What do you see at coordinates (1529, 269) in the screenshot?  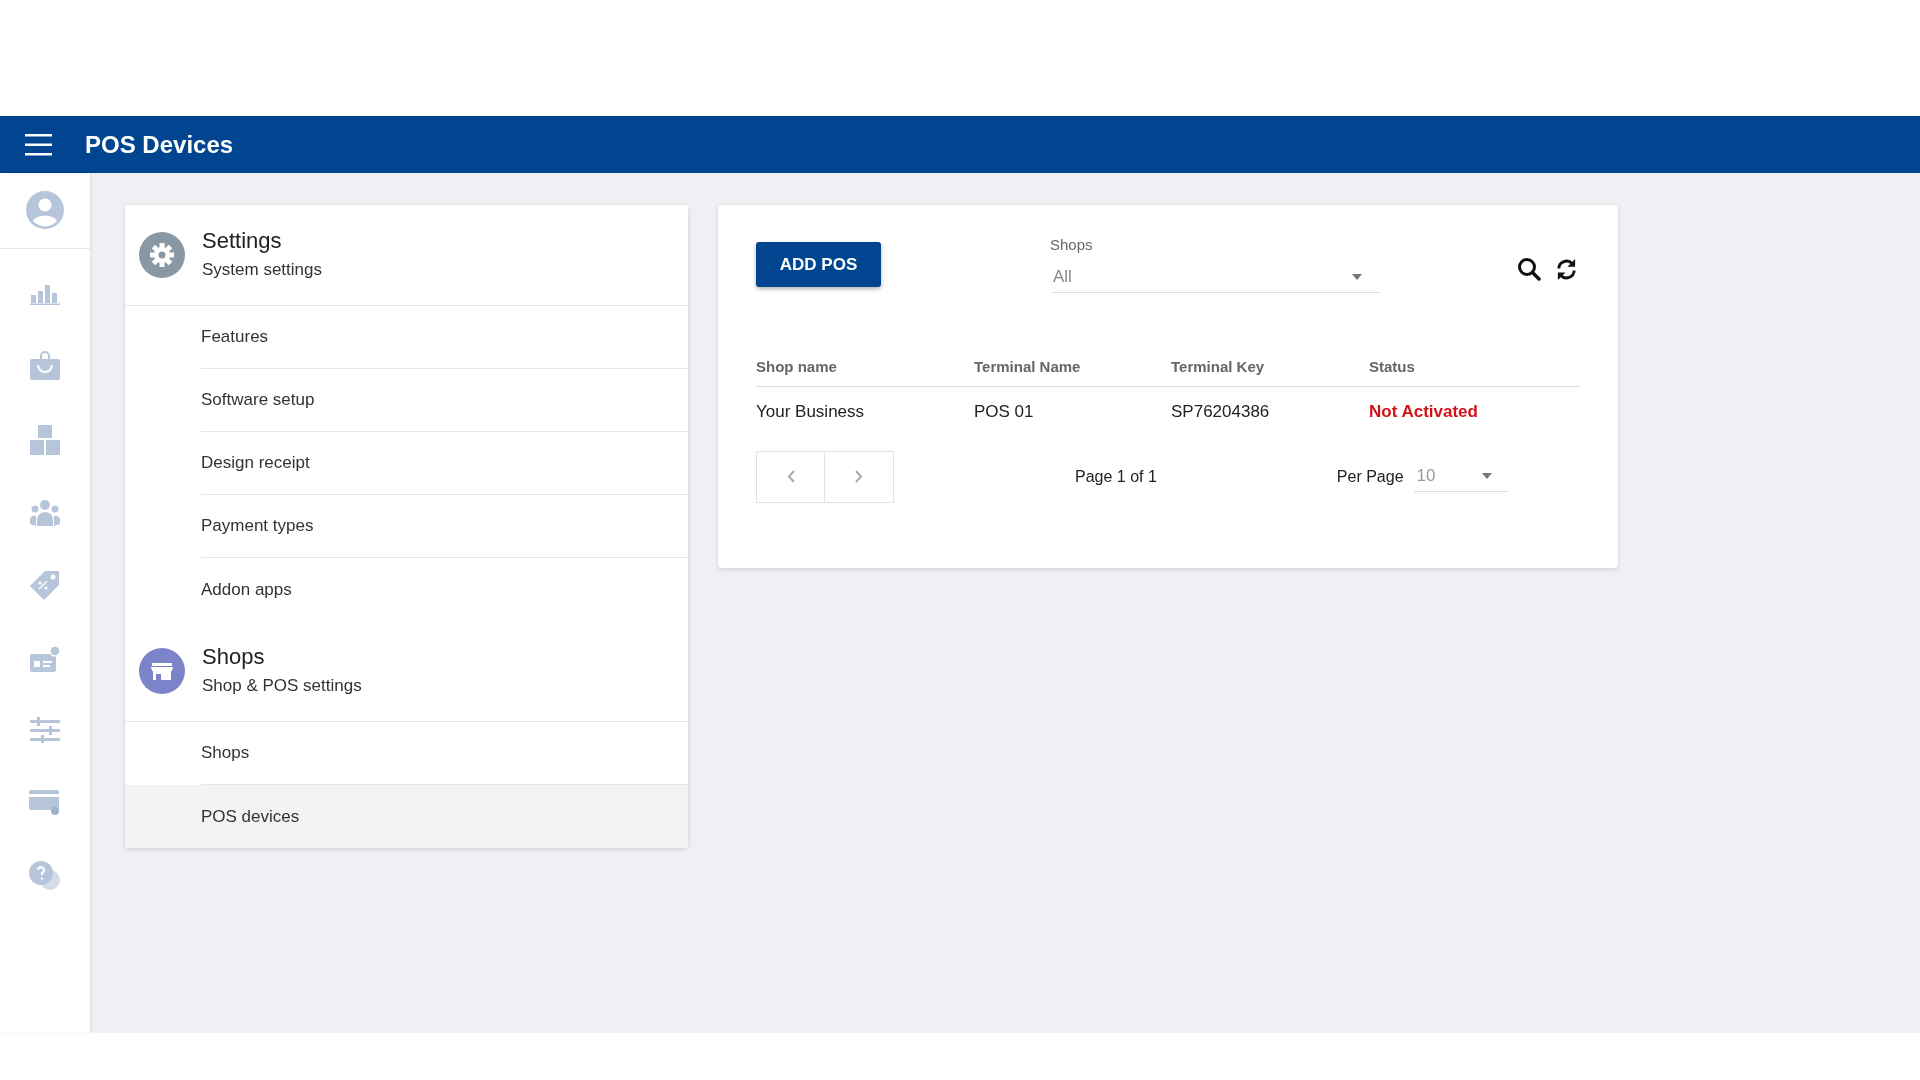 I see `search-icon` at bounding box center [1529, 269].